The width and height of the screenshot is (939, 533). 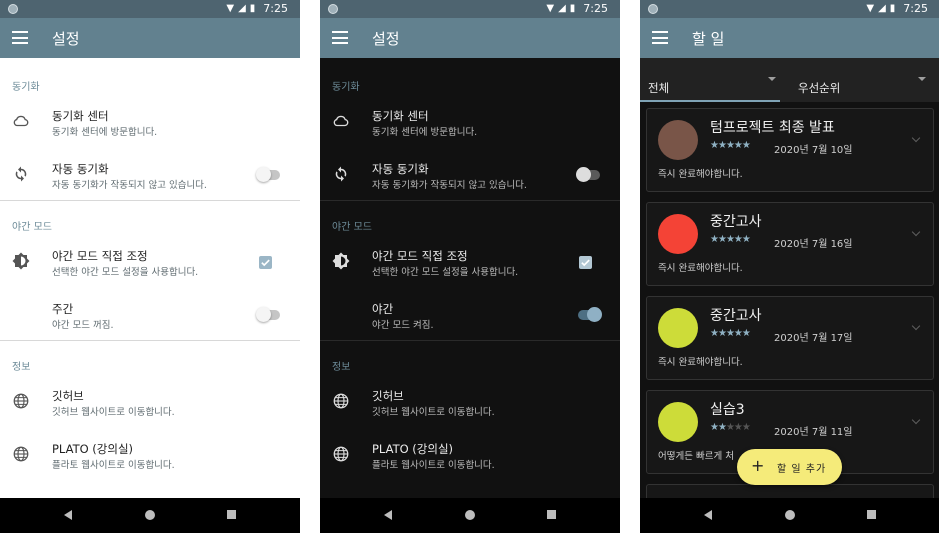 I want to click on settings-item: 깃허브 깃허브 웹사이트로 이동합니다., so click(x=470, y=402).